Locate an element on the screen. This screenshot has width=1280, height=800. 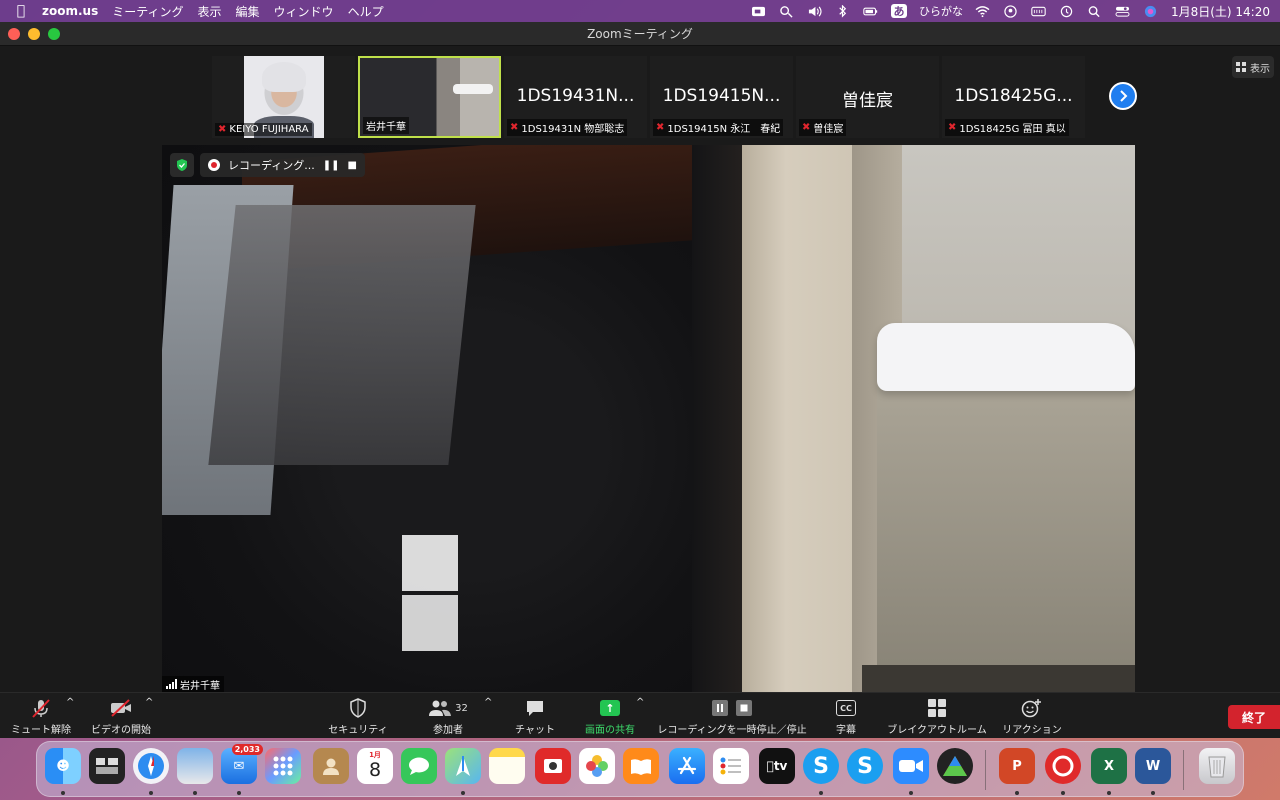
battery-icon is located at coordinates (871, 11).